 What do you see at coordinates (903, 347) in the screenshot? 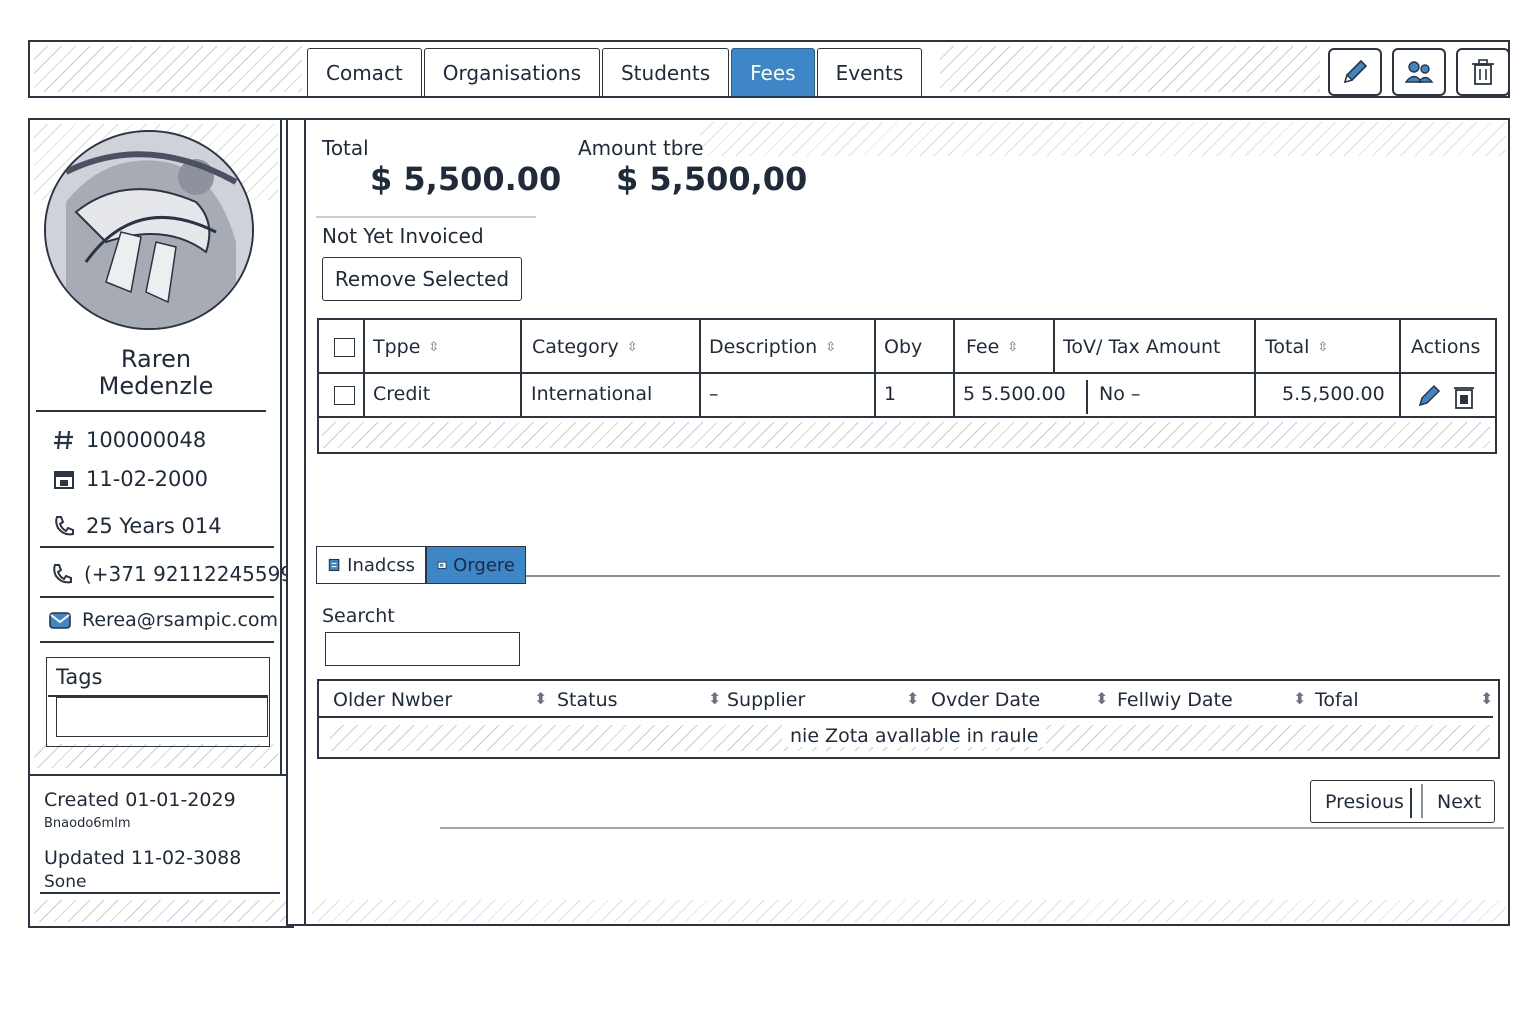
I see `column-header-qty: Oby` at bounding box center [903, 347].